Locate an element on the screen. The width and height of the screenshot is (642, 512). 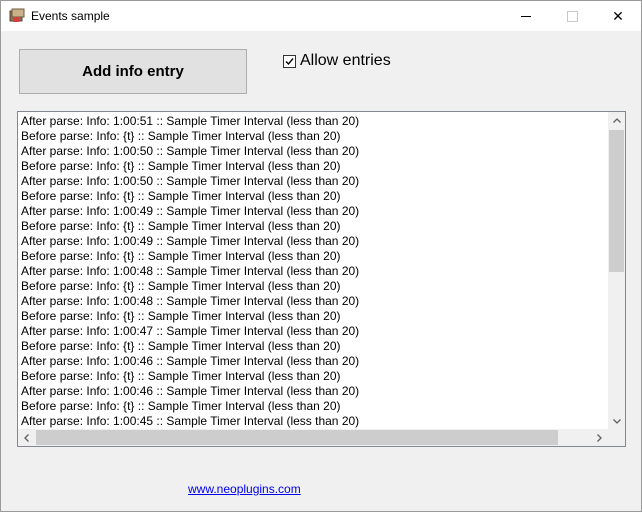
vertical-scroll-thumb is located at coordinates (616, 201).